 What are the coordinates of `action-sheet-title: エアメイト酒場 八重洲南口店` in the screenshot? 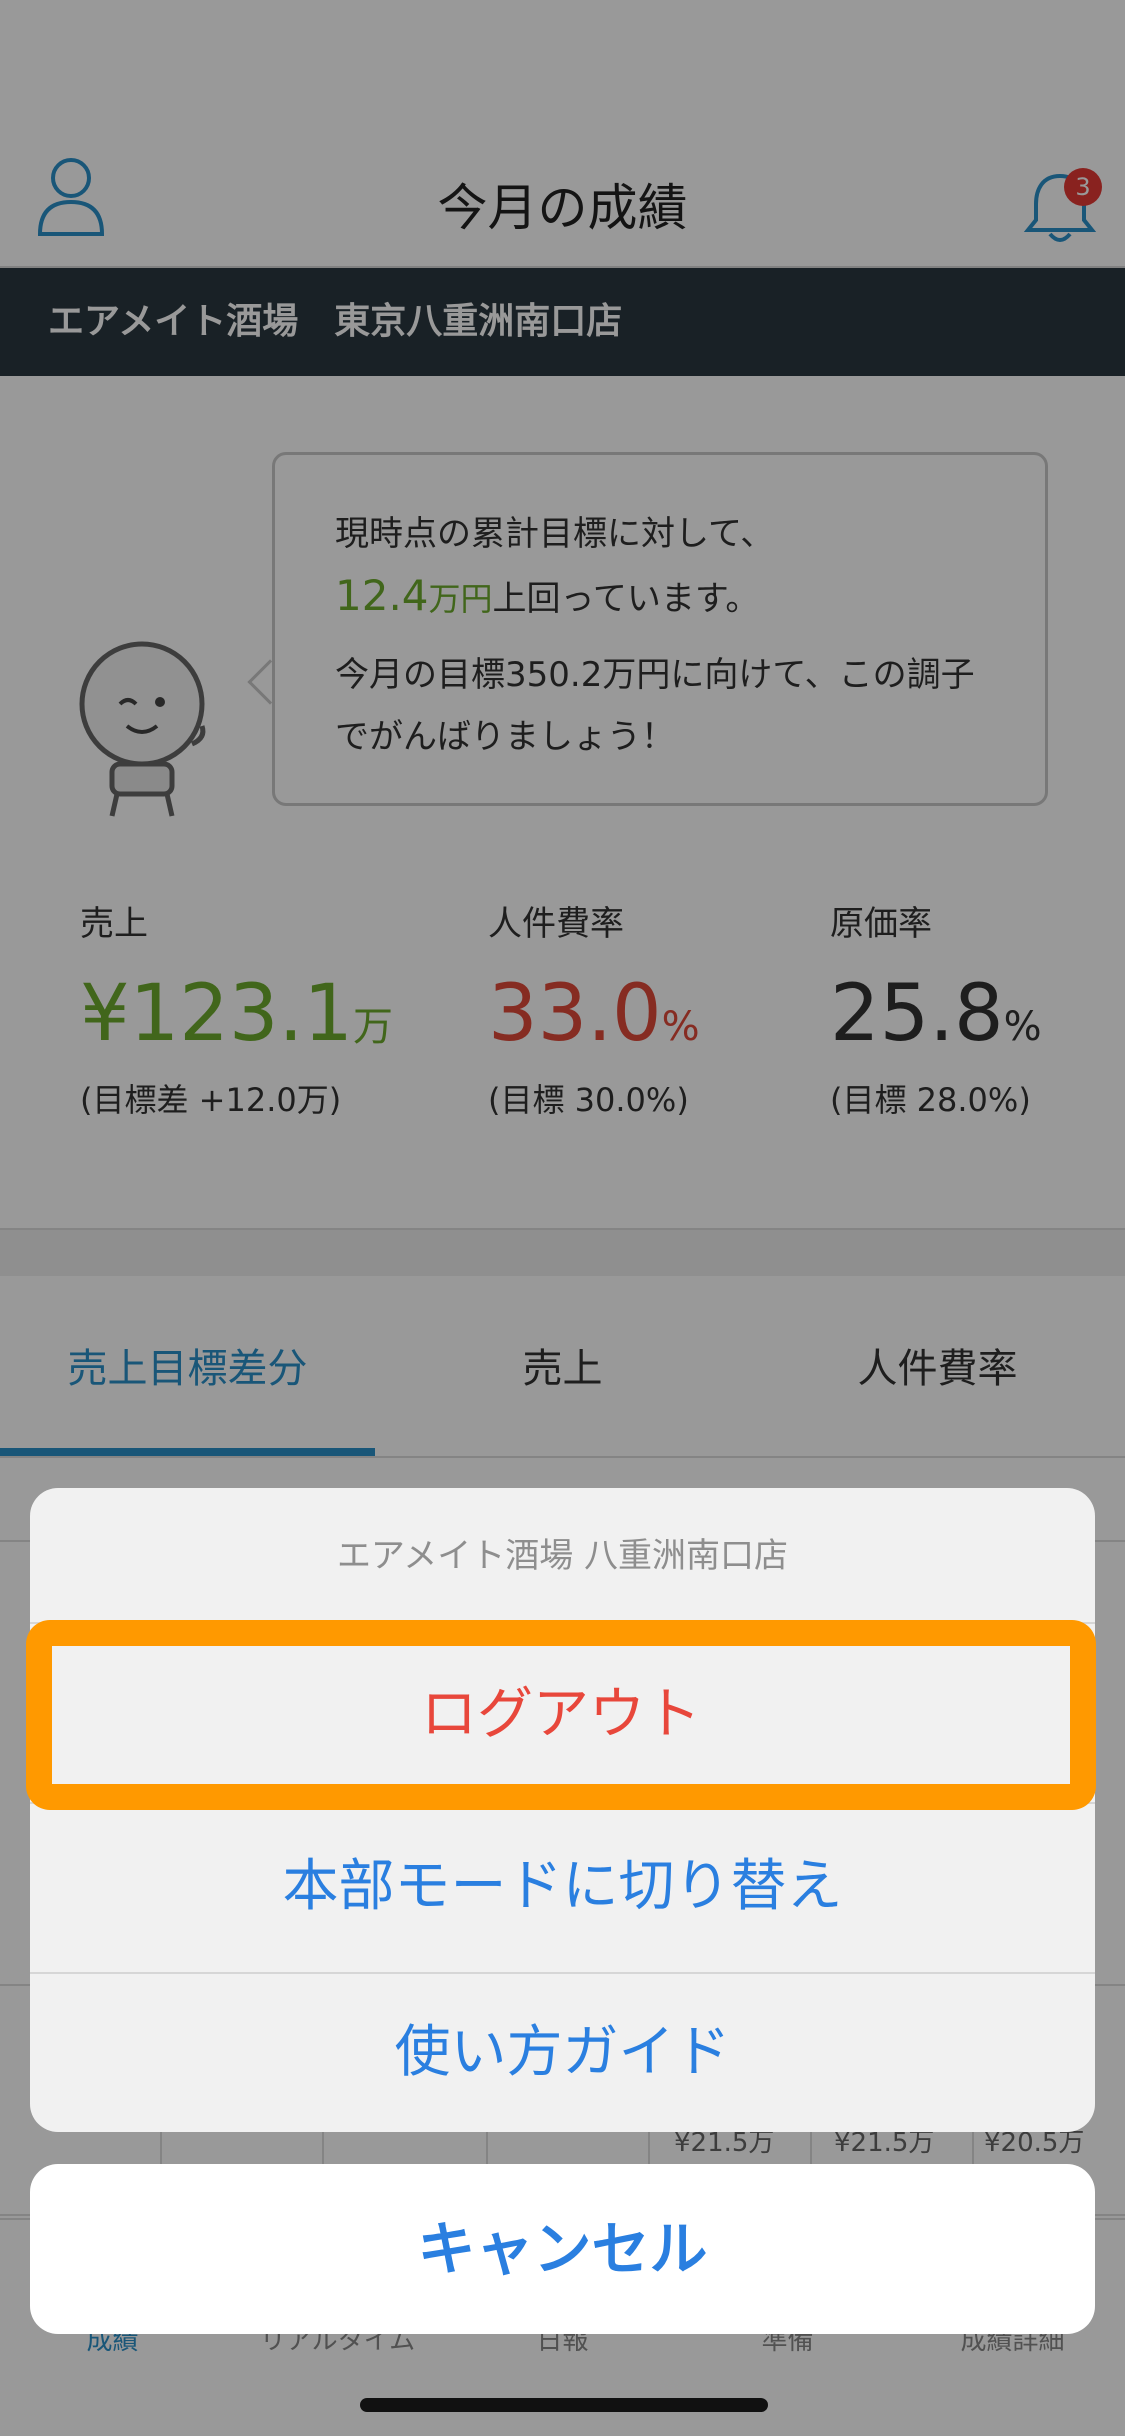 It's located at (562, 1556).